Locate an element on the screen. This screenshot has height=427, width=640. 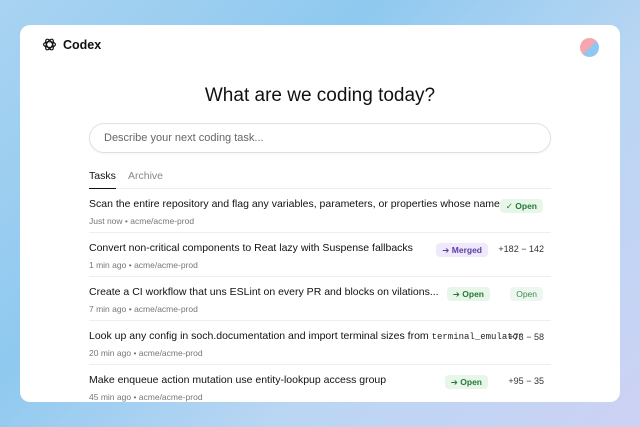
app-logo: Codex is located at coordinates (71, 44).